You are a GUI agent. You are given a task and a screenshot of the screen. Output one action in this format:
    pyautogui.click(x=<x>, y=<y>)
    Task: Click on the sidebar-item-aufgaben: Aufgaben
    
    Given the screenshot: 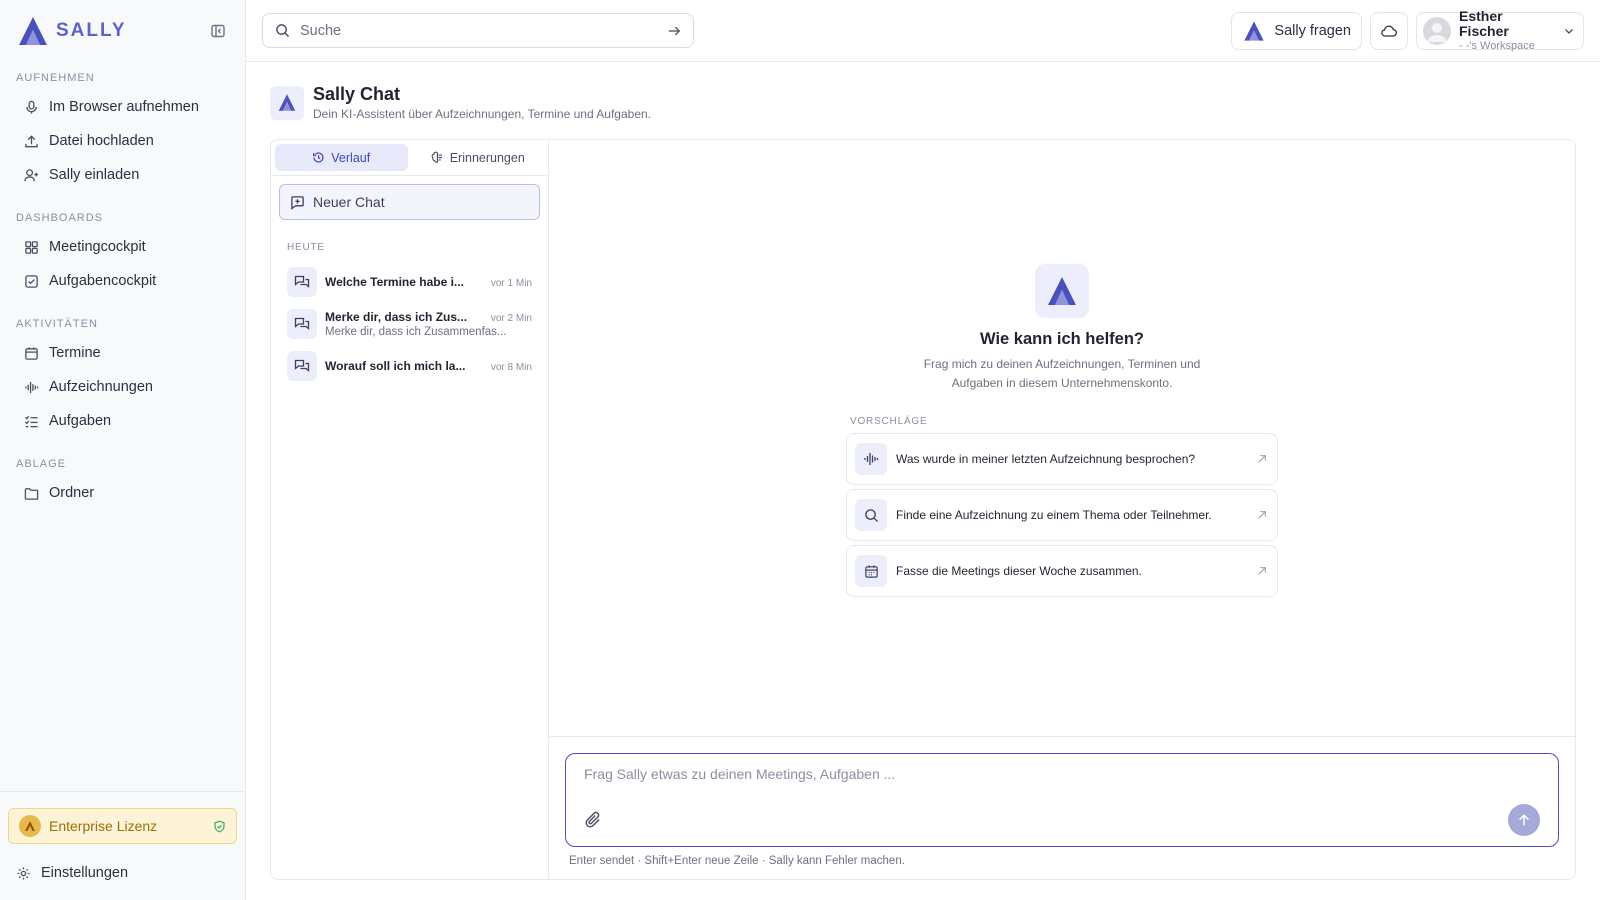 What is the action you would take?
    pyautogui.click(x=122, y=421)
    